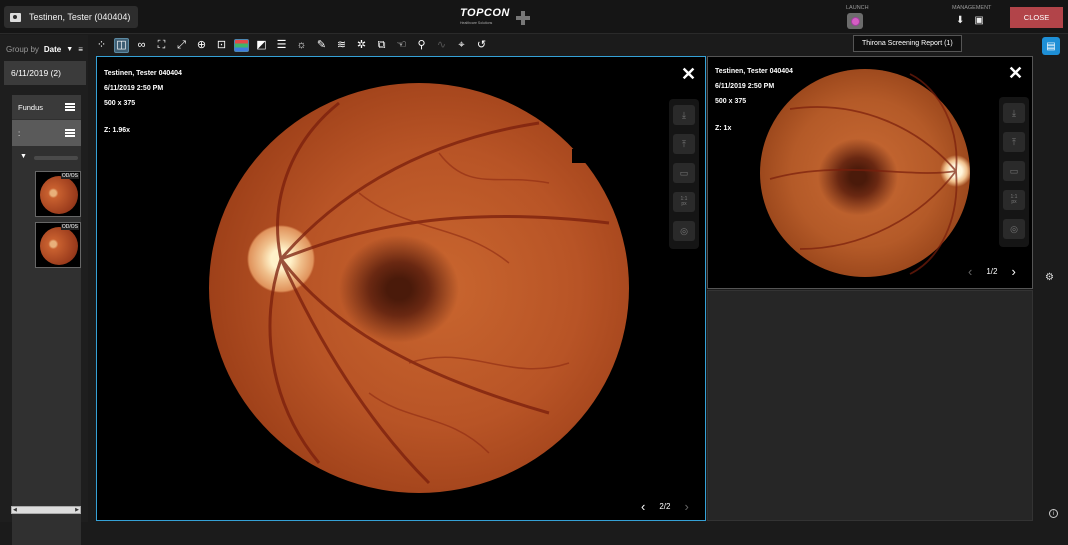 This screenshot has height=545, width=1068. I want to click on launch-app-button, so click(855, 21).